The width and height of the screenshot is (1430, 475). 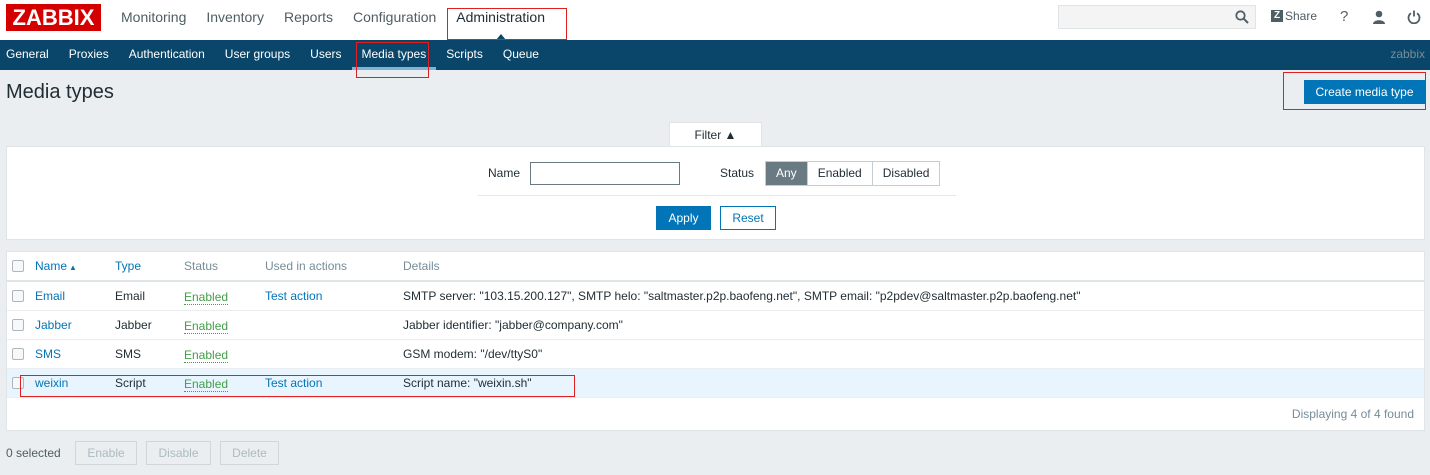 I want to click on column-header-status: Status, so click(x=201, y=266).